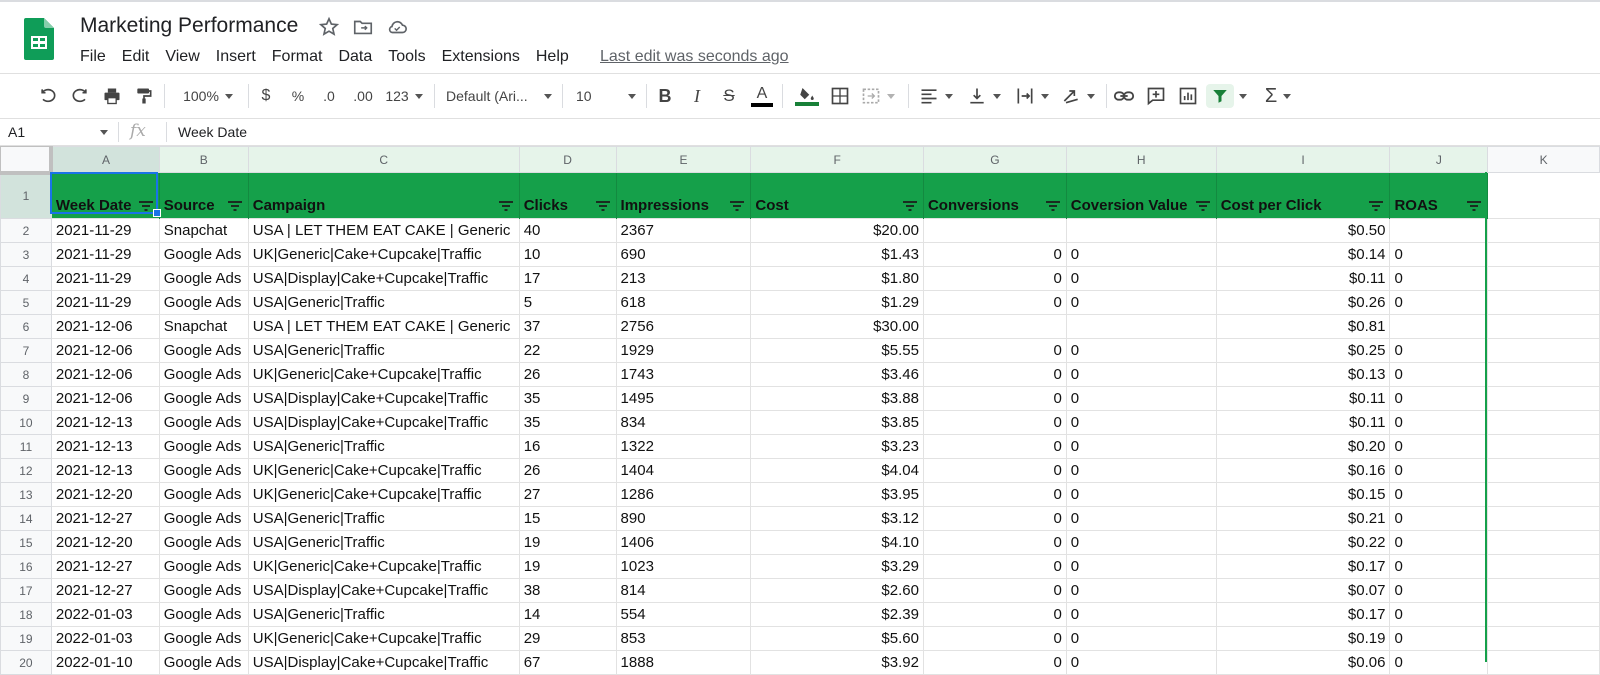  What do you see at coordinates (567, 662) in the screenshot?
I see `cell-clicks: 67` at bounding box center [567, 662].